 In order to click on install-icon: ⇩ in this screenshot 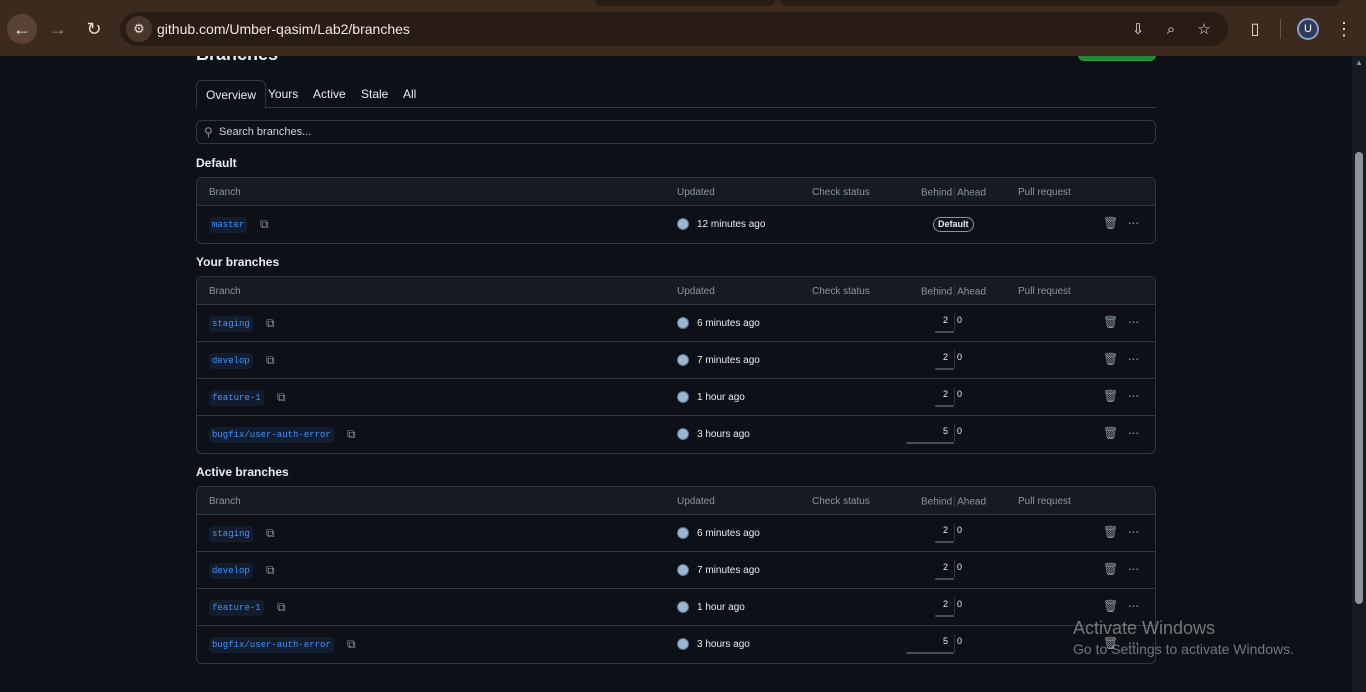, I will do `click(1138, 29)`.